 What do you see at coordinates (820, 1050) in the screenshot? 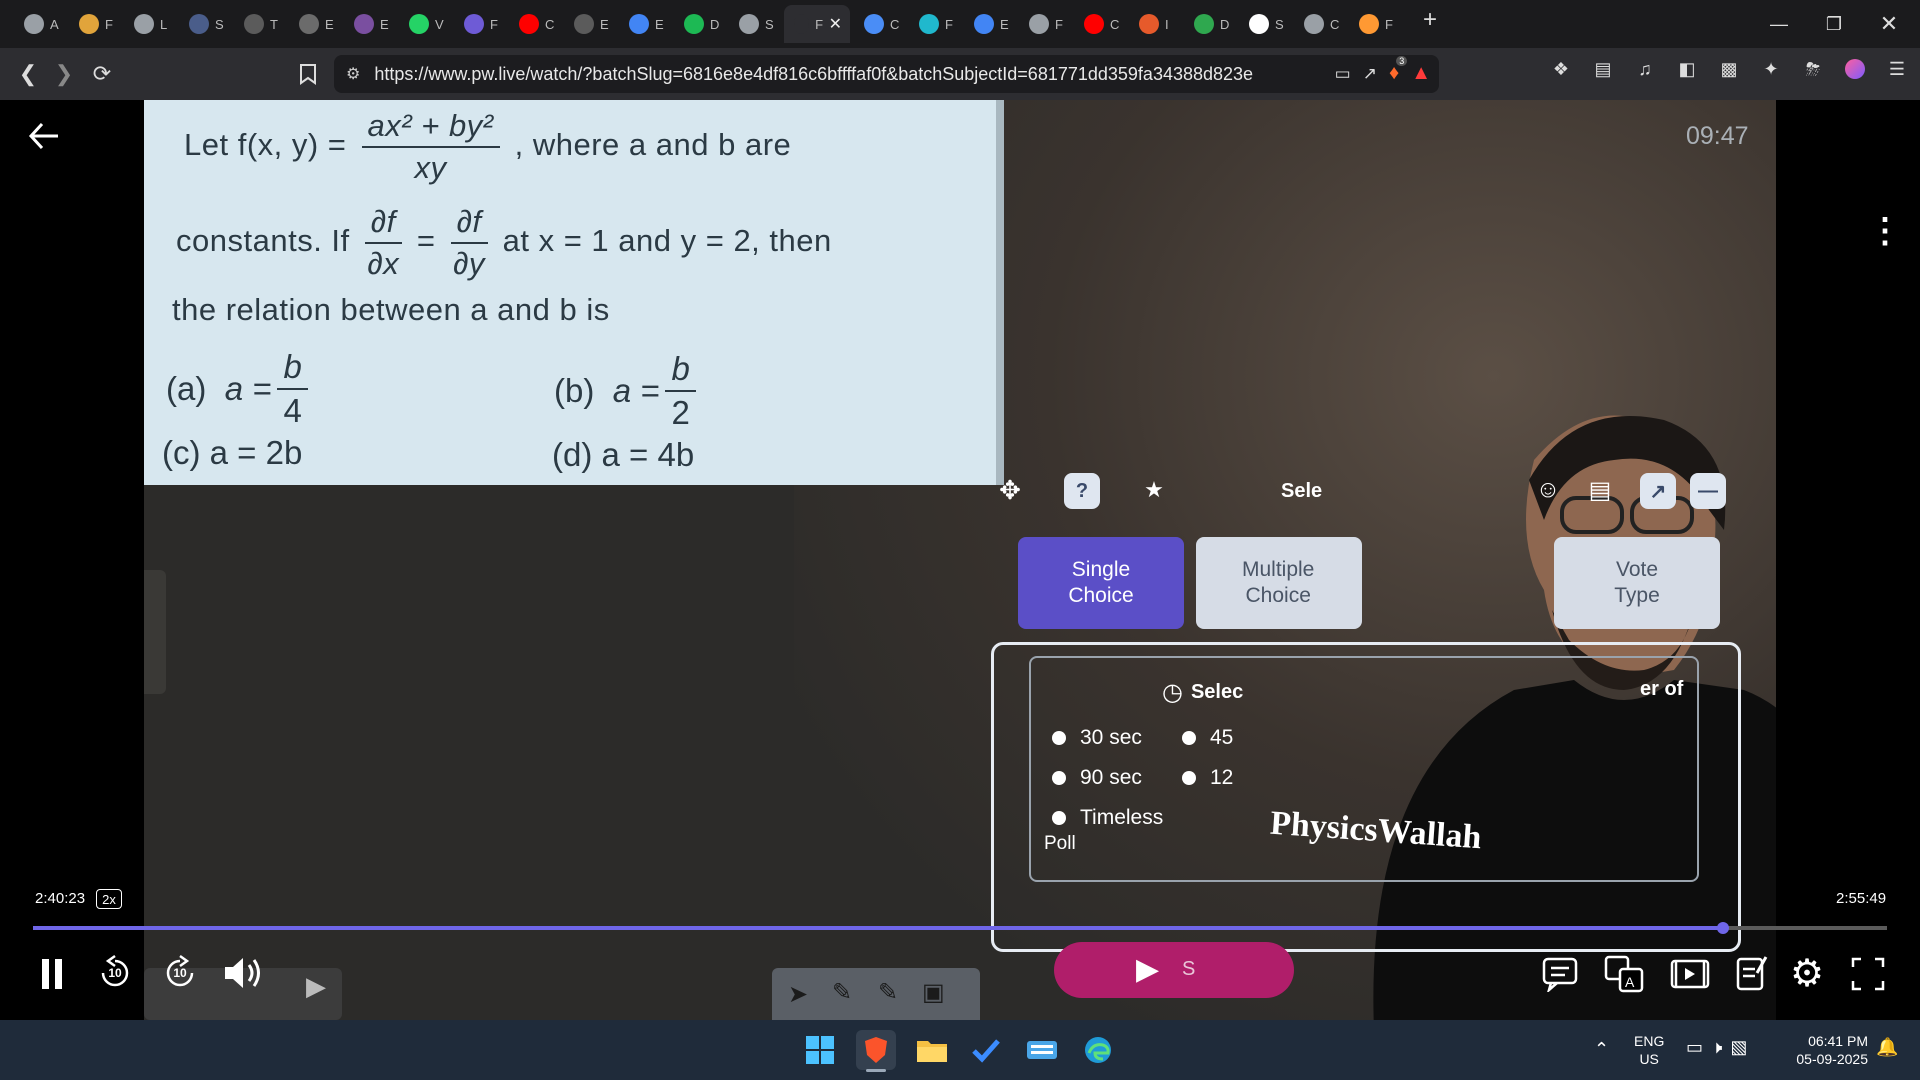
I see `start-button` at bounding box center [820, 1050].